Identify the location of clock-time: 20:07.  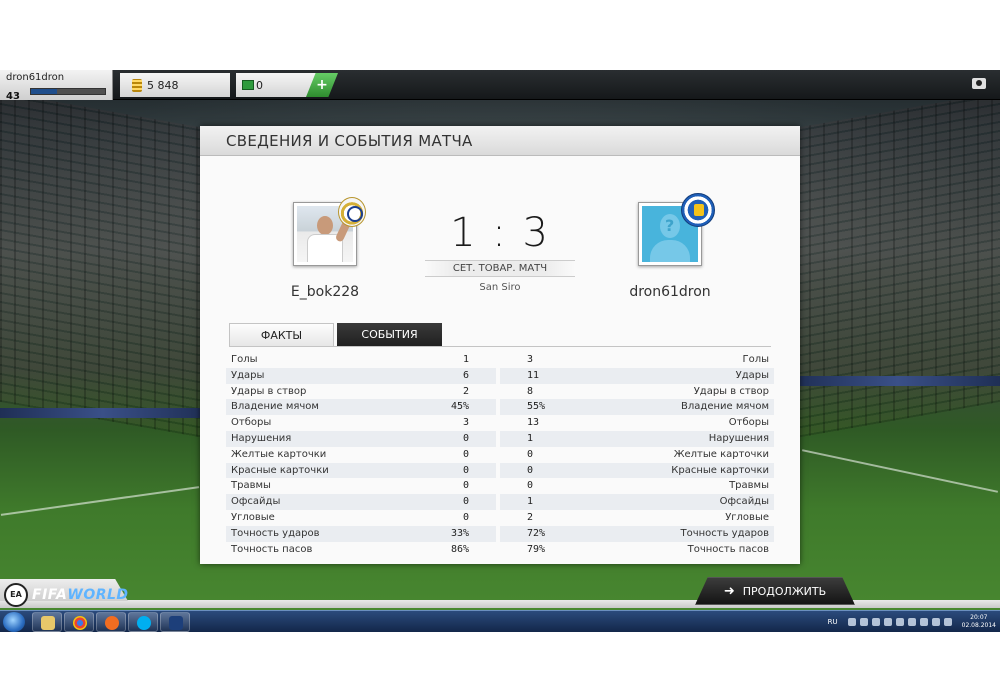
(979, 617).